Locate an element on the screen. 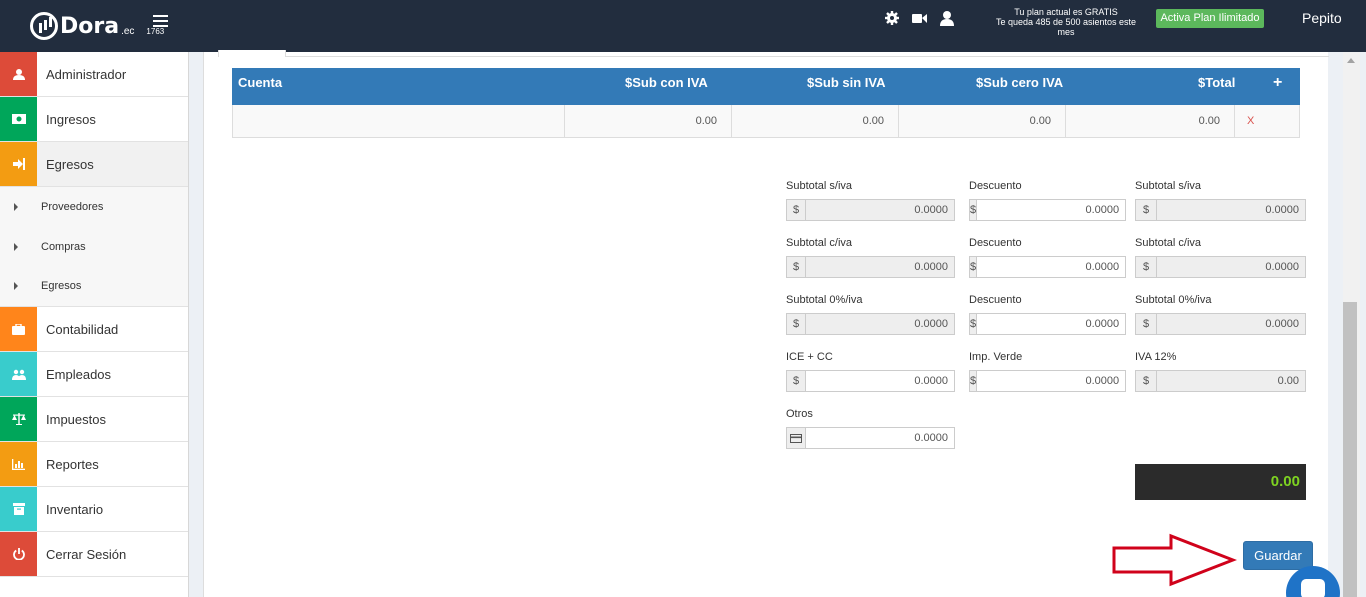 This screenshot has width=1366, height=597. credit-card-icon is located at coordinates (795, 438).